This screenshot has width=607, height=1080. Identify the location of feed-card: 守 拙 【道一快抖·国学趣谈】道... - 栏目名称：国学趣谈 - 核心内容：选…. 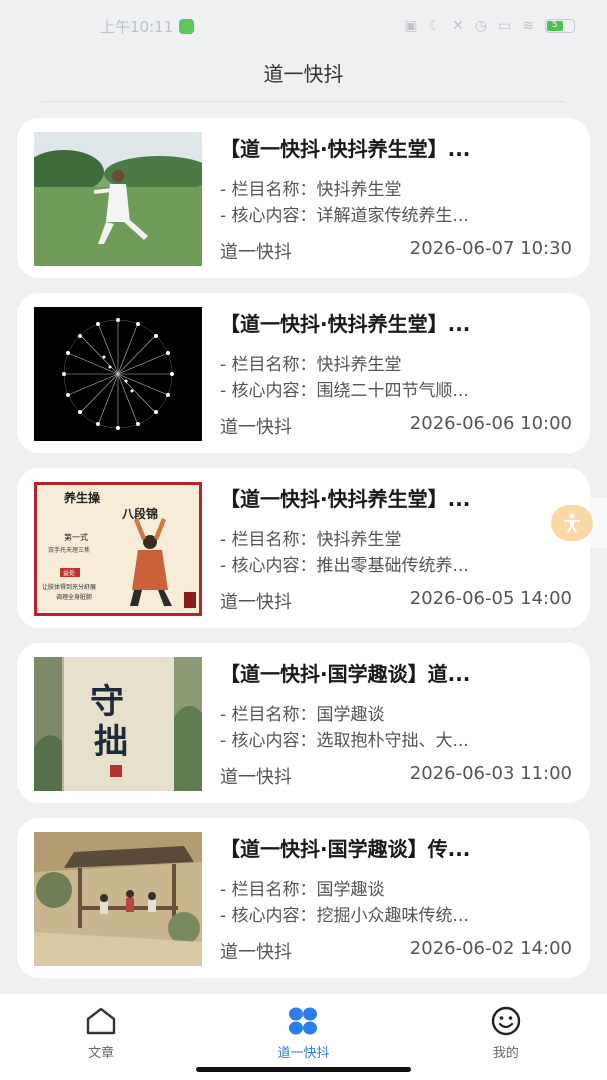
(303, 723).